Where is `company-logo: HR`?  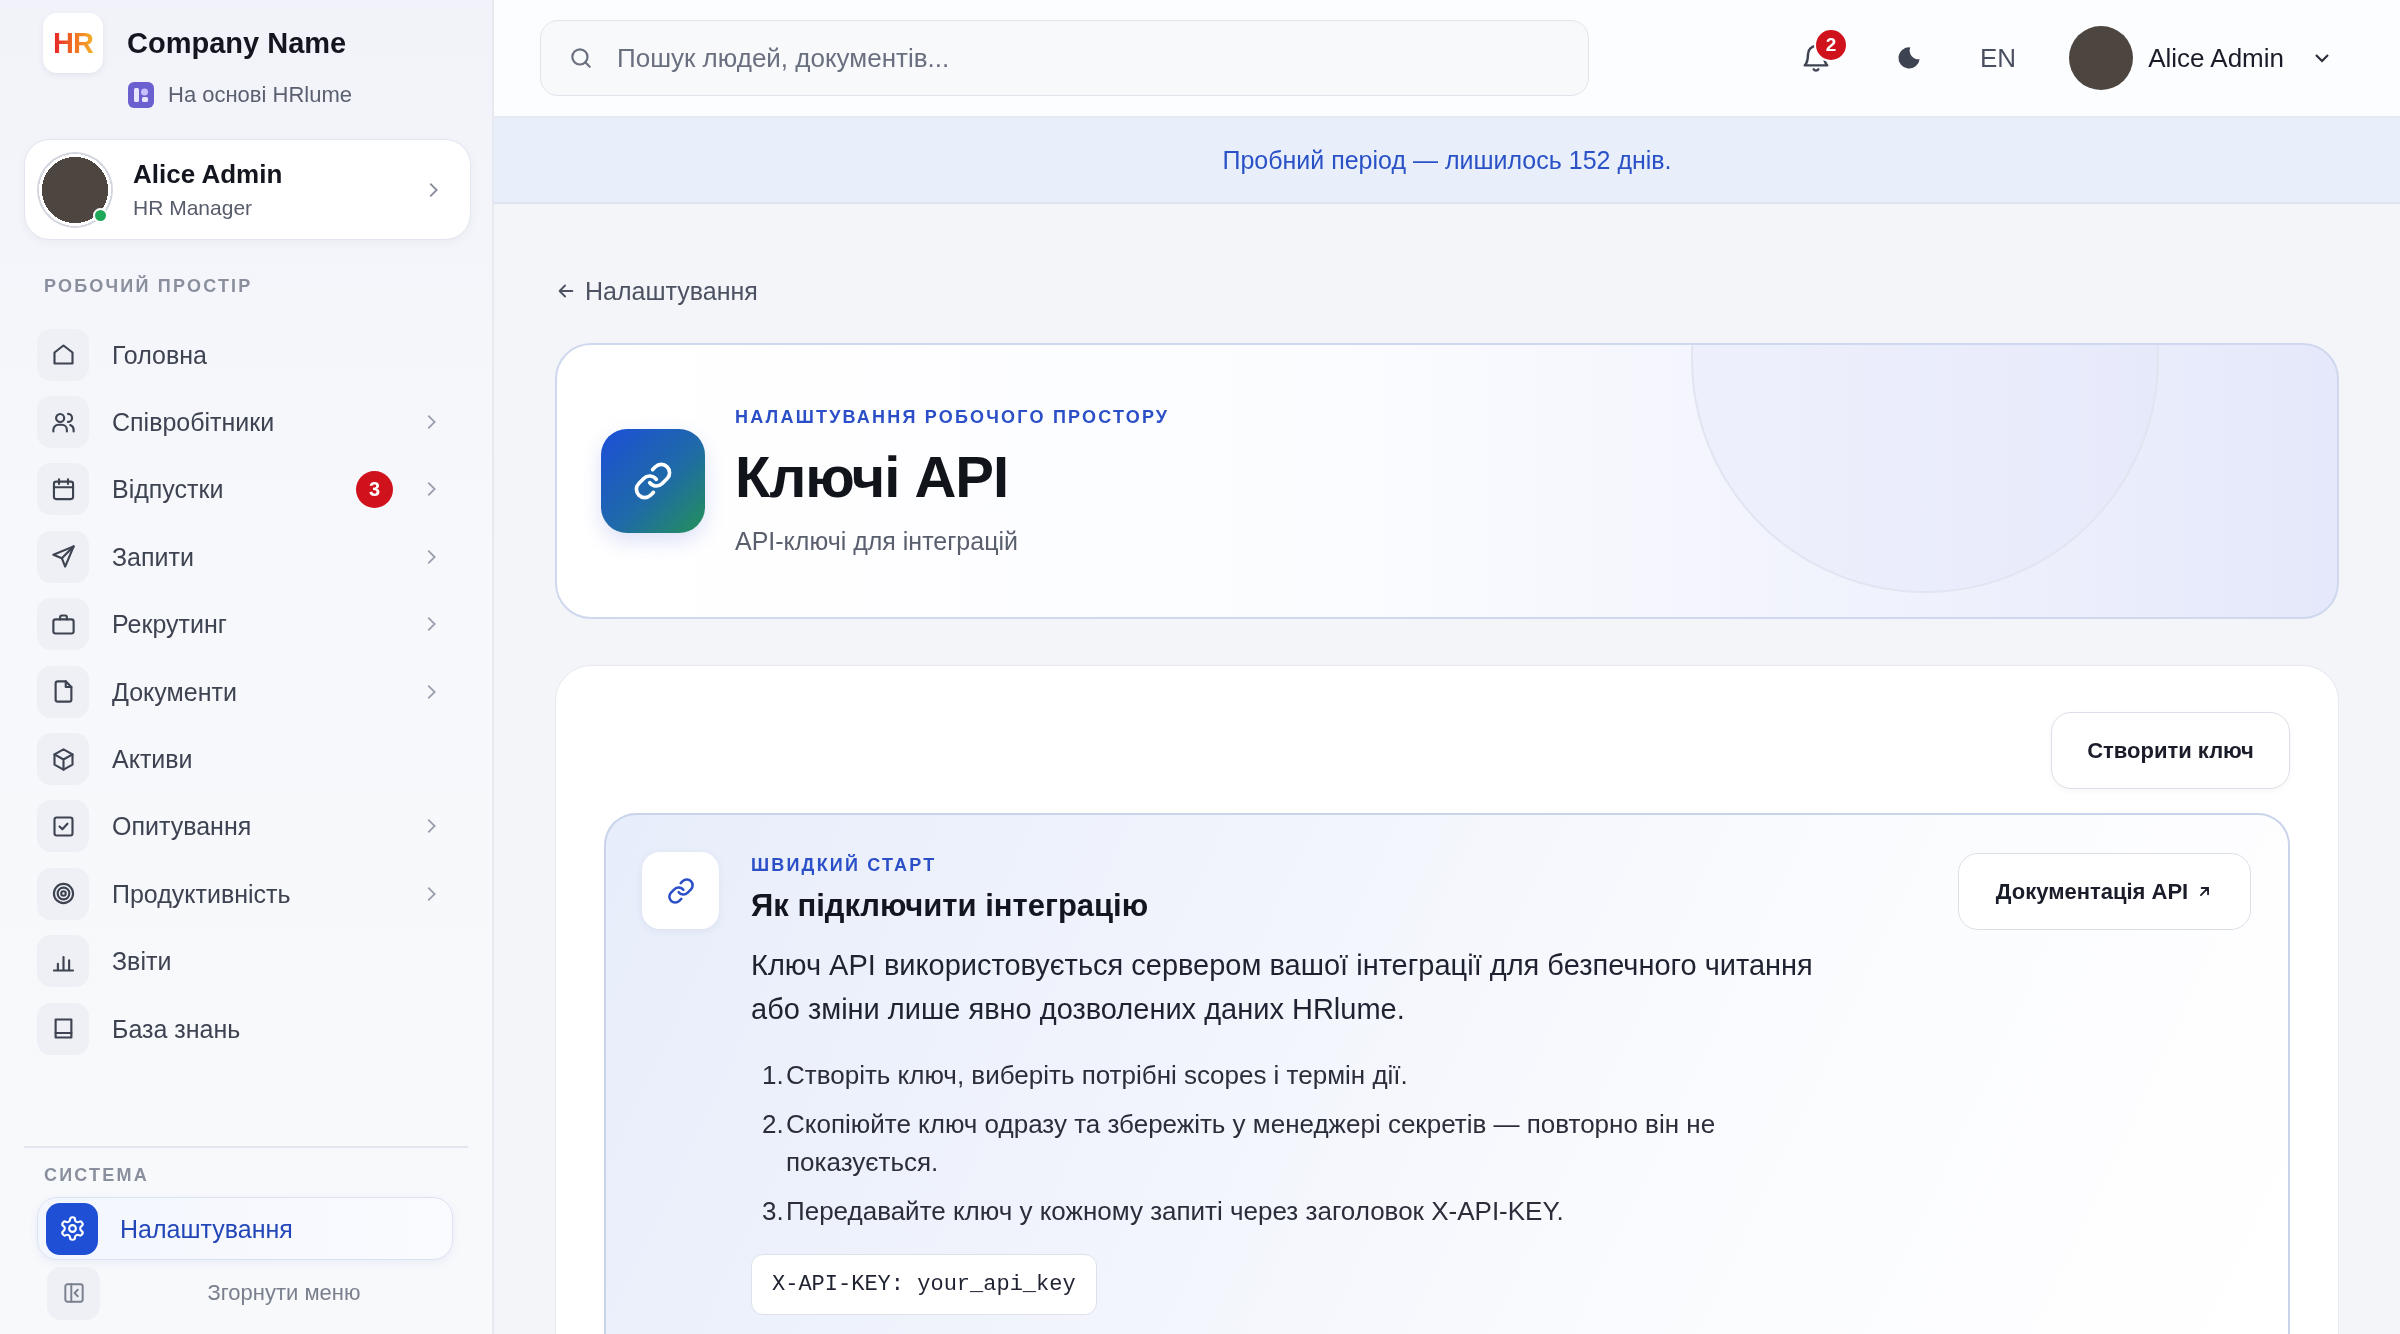
company-logo: HR is located at coordinates (73, 43).